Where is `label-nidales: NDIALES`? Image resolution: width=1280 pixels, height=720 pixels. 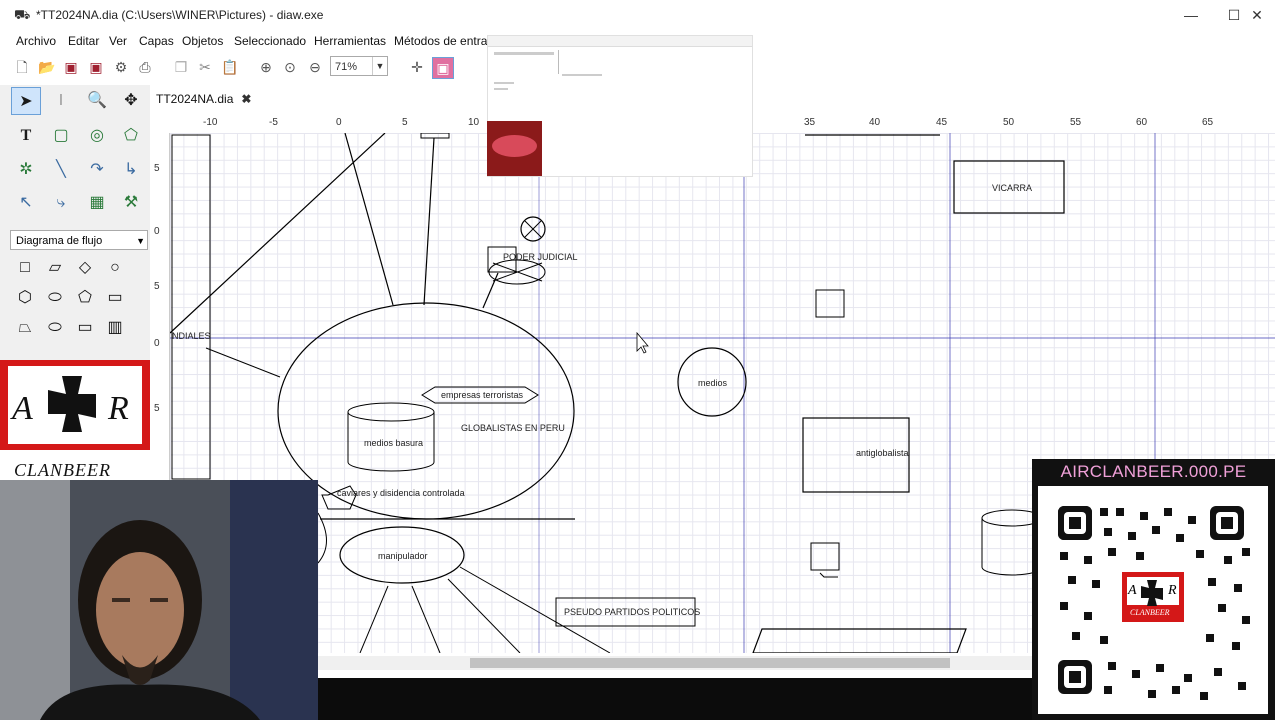
label-nidales: NDIALES is located at coordinates (191, 336).